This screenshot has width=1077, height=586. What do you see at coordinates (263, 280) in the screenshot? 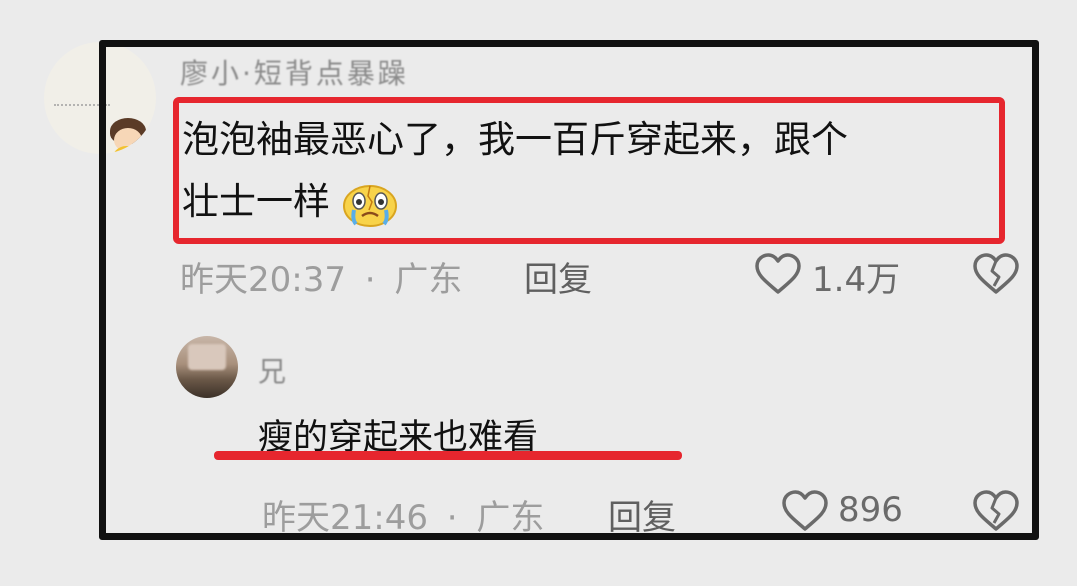
I see `comment-time: 昨天20:37` at bounding box center [263, 280].